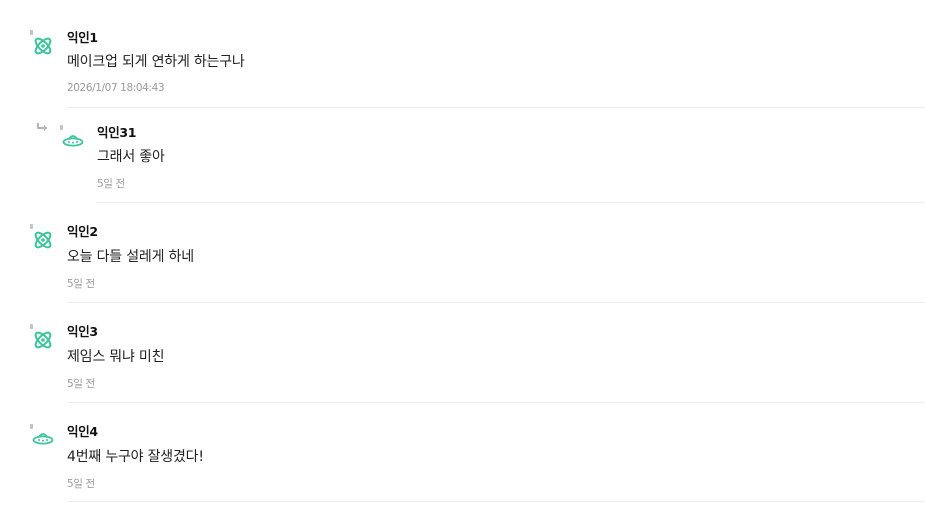 The width and height of the screenshot is (925, 510). I want to click on comment-timestamp: 2026/1/07 18:04:43, so click(116, 88).